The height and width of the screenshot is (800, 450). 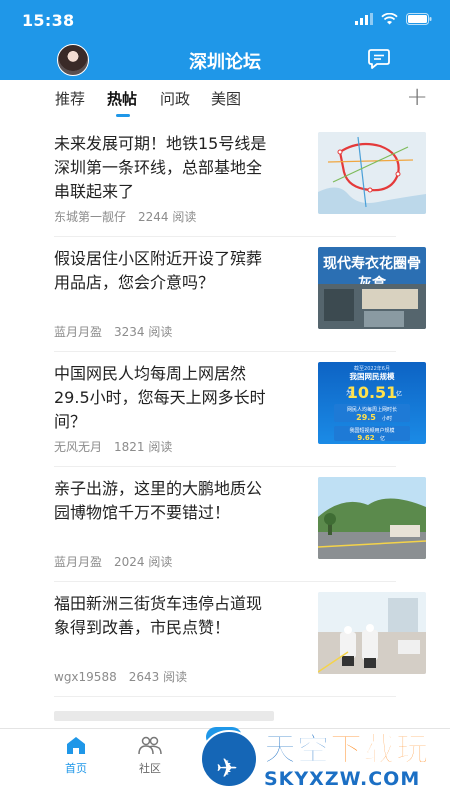 What do you see at coordinates (48, 20) in the screenshot?
I see `status-time: 15:38` at bounding box center [48, 20].